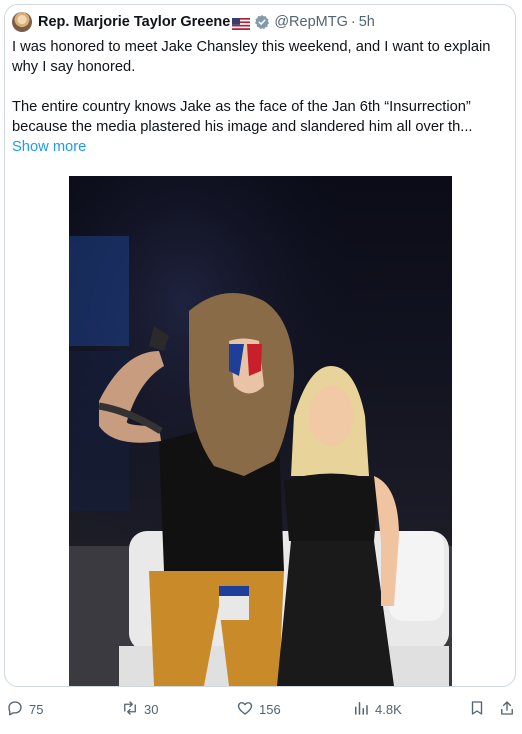  I want to click on tweet-header: Rep. Marjorie Taylor Greene @RepMTG · 5h, so click(193, 22).